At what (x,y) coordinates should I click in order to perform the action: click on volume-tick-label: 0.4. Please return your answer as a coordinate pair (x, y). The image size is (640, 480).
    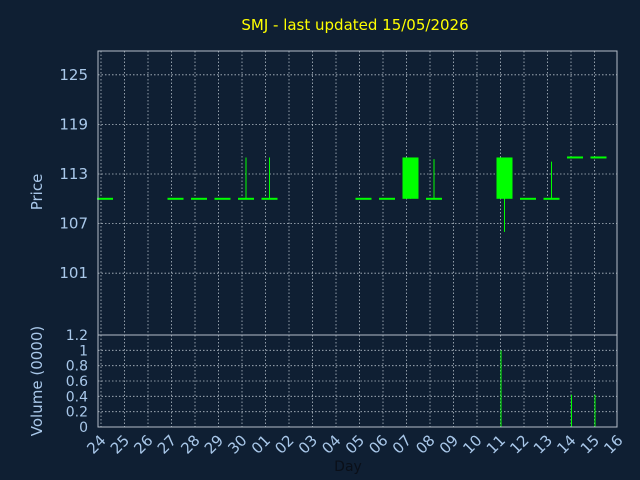
    Looking at the image, I should click on (77, 397).